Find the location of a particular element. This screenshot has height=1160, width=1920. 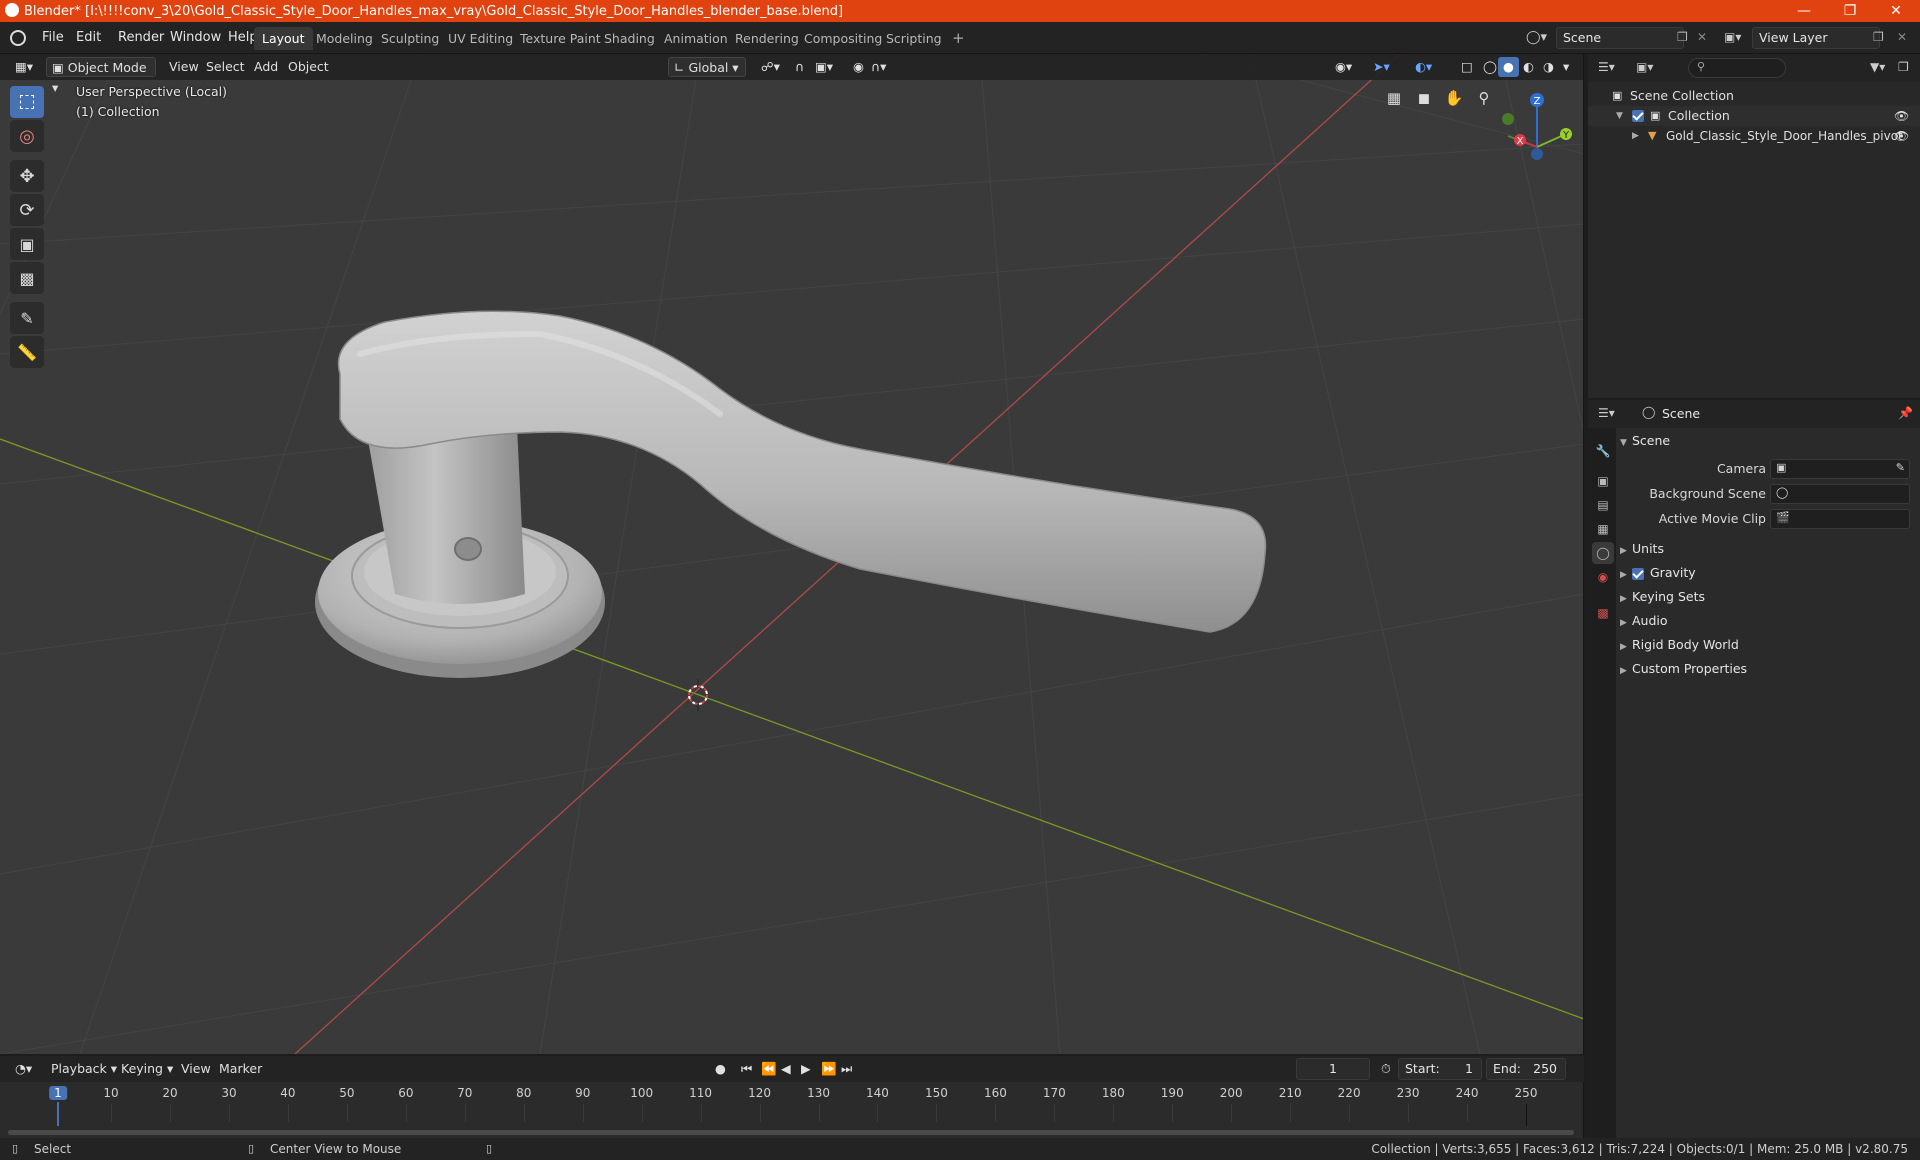

close-icon: ✕ is located at coordinates (1896, 11).